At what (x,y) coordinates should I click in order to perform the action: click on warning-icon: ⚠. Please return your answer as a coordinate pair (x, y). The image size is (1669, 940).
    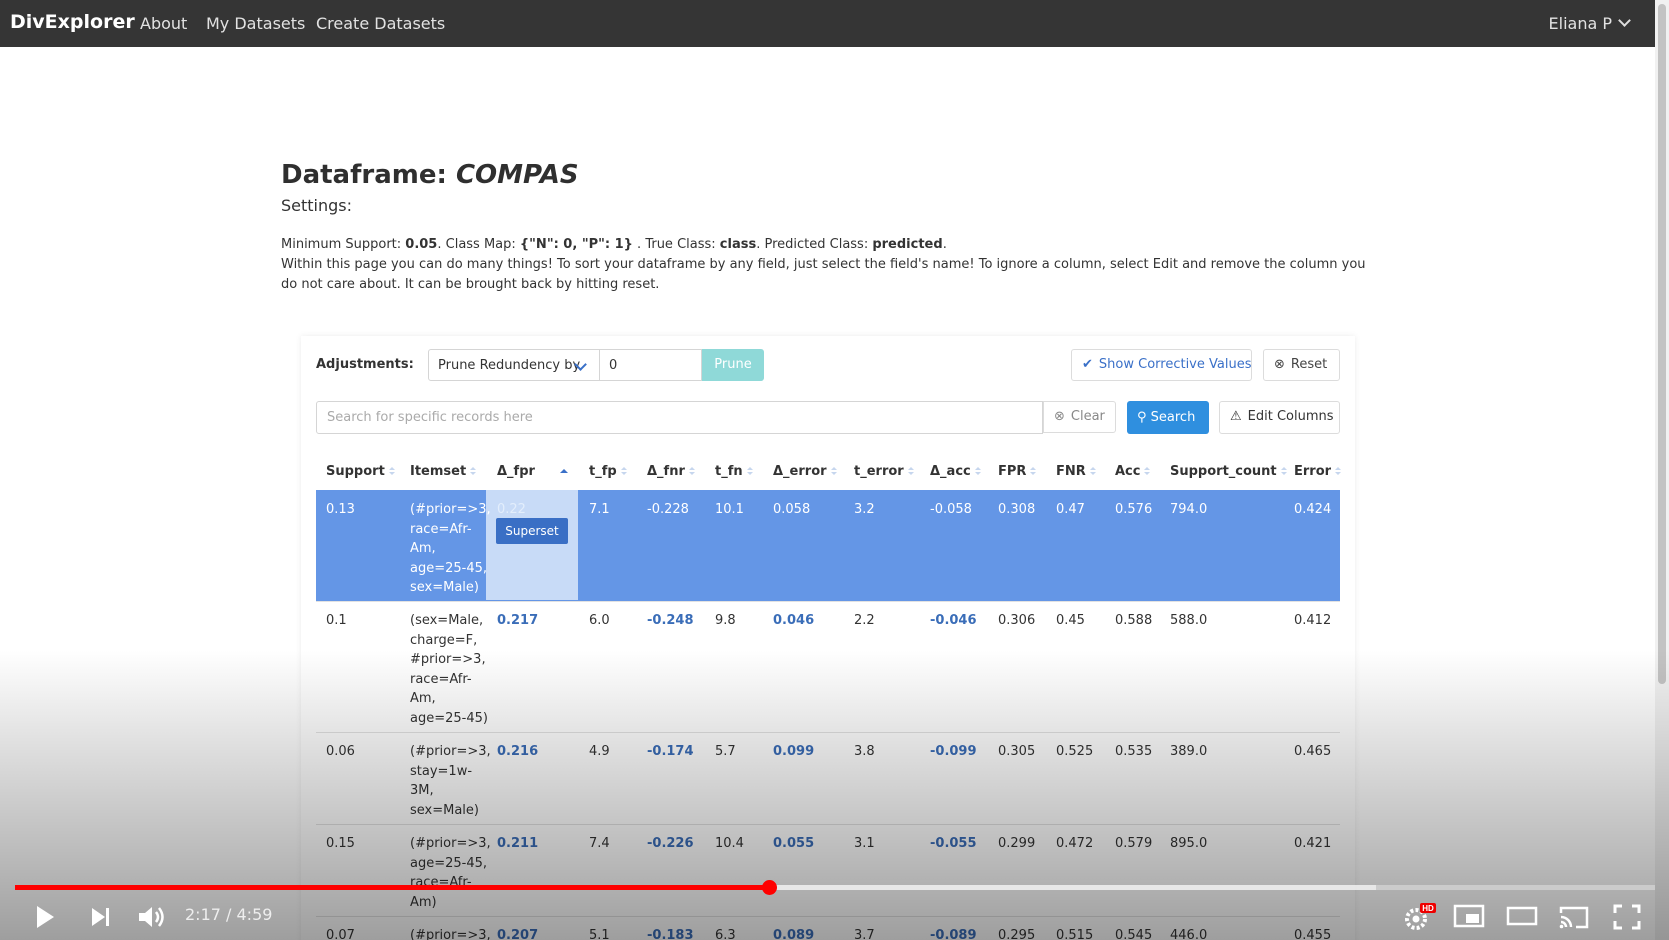
    Looking at the image, I should click on (1236, 416).